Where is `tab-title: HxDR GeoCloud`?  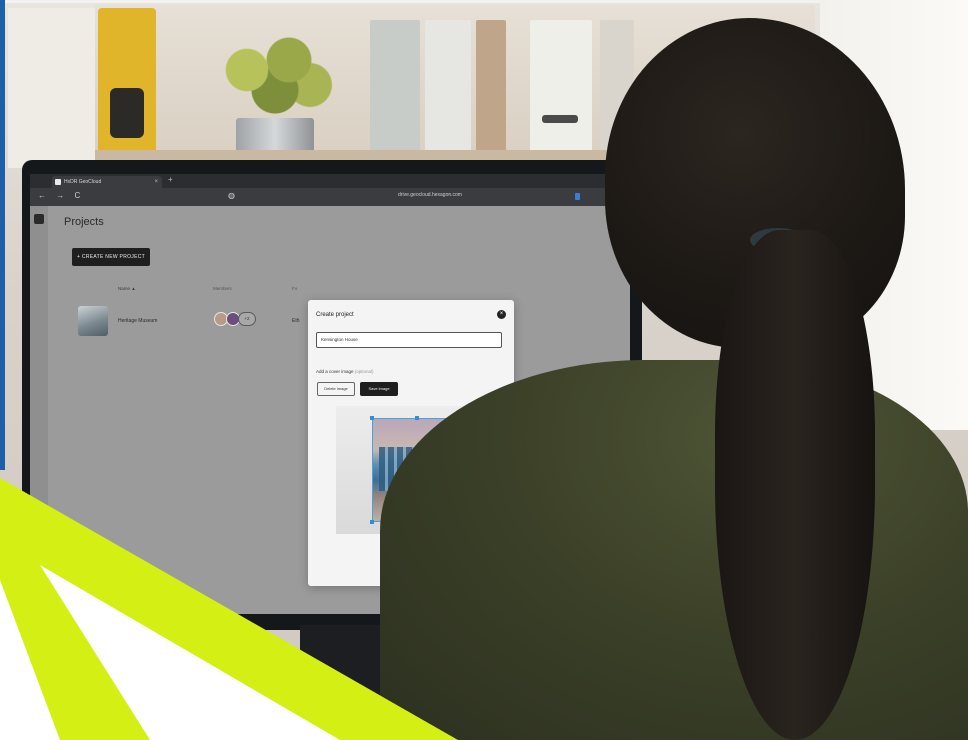 tab-title: HxDR GeoCloud is located at coordinates (83, 182).